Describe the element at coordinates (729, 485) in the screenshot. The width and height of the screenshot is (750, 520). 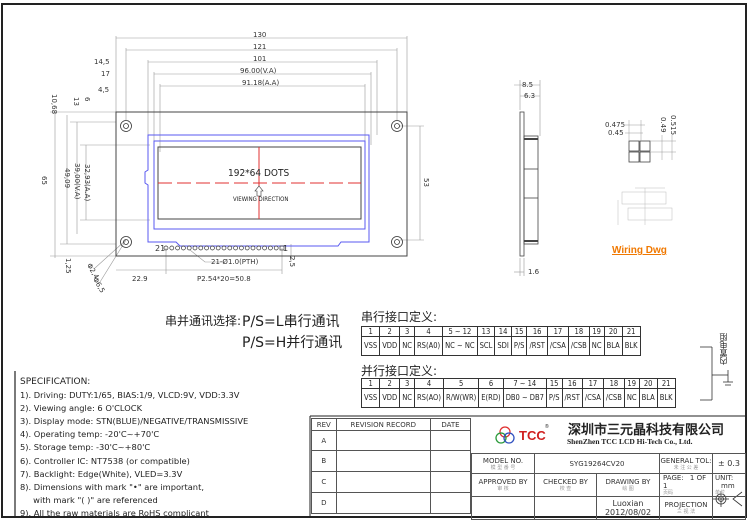
I see `unit-cell: UNIT: mm 单位` at that location.